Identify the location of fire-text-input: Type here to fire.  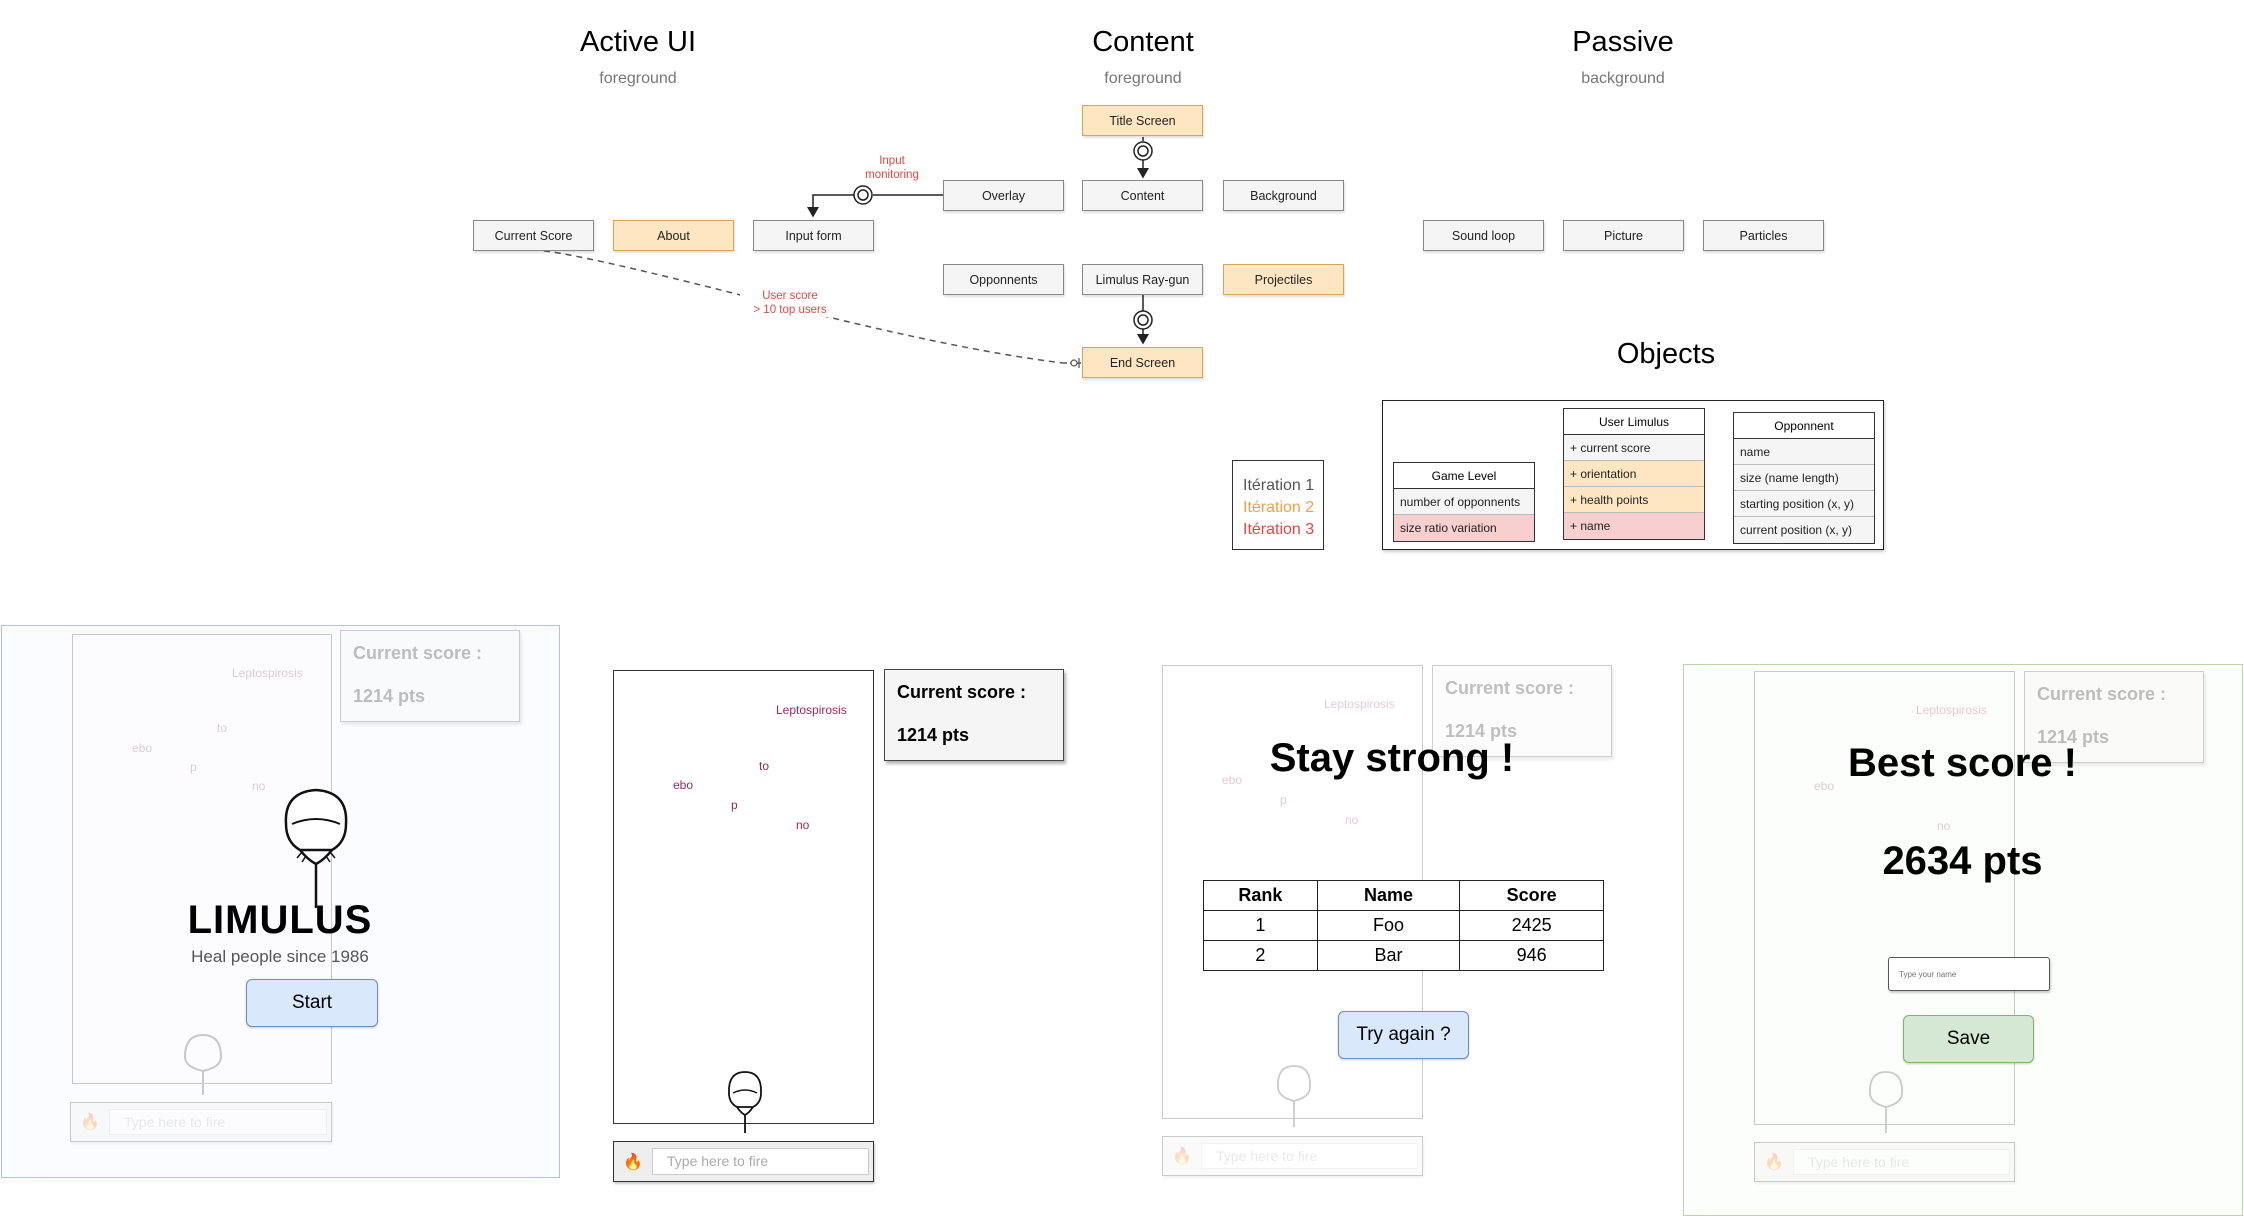
(760, 1161).